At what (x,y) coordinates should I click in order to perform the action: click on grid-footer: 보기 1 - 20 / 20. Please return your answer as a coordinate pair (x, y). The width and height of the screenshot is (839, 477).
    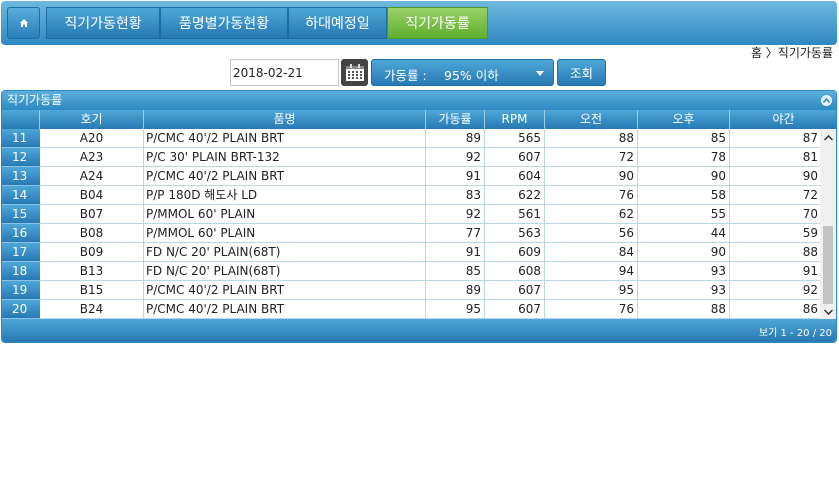
    Looking at the image, I should click on (419, 330).